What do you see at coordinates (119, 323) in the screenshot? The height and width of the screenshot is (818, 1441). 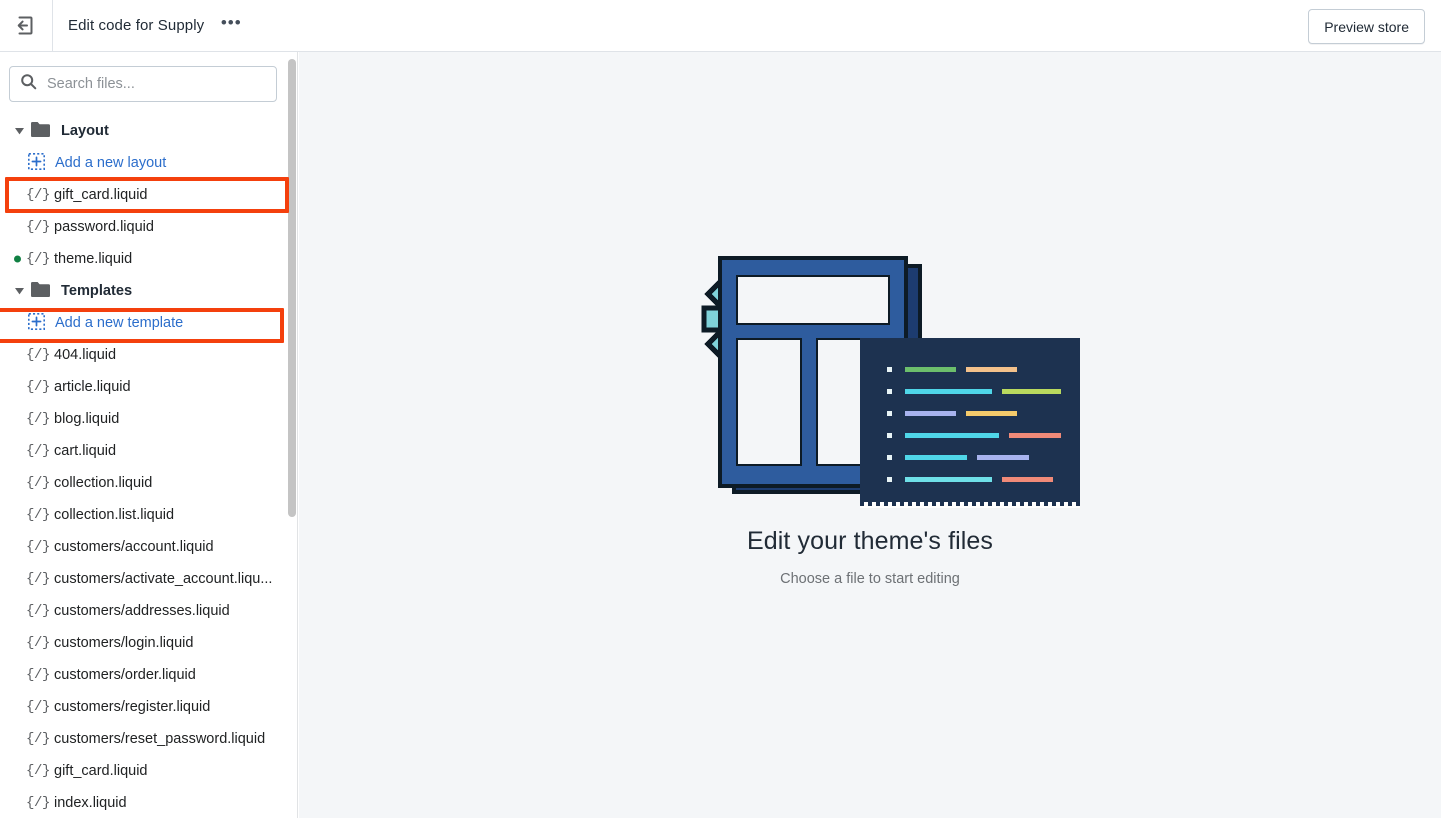 I see `add-new-template-label: Add a new template` at bounding box center [119, 323].